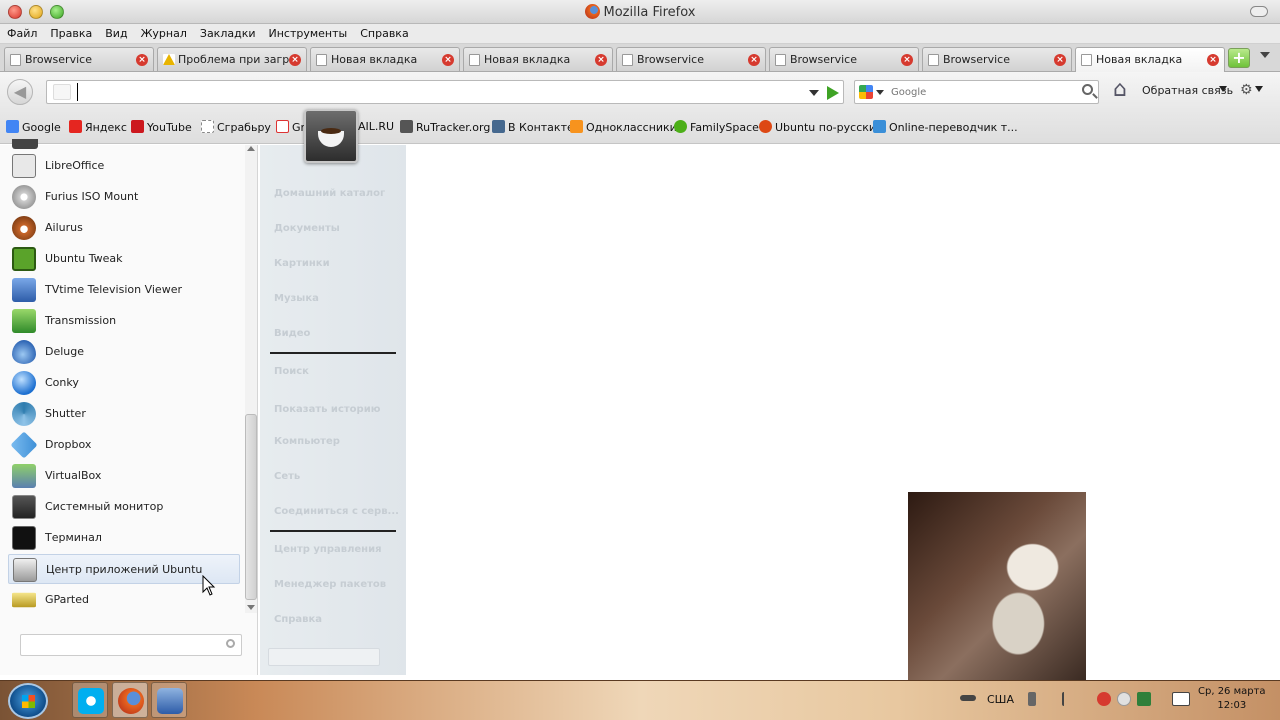 This screenshot has width=1280, height=720. What do you see at coordinates (1032, 699) in the screenshot?
I see `volume-icon` at bounding box center [1032, 699].